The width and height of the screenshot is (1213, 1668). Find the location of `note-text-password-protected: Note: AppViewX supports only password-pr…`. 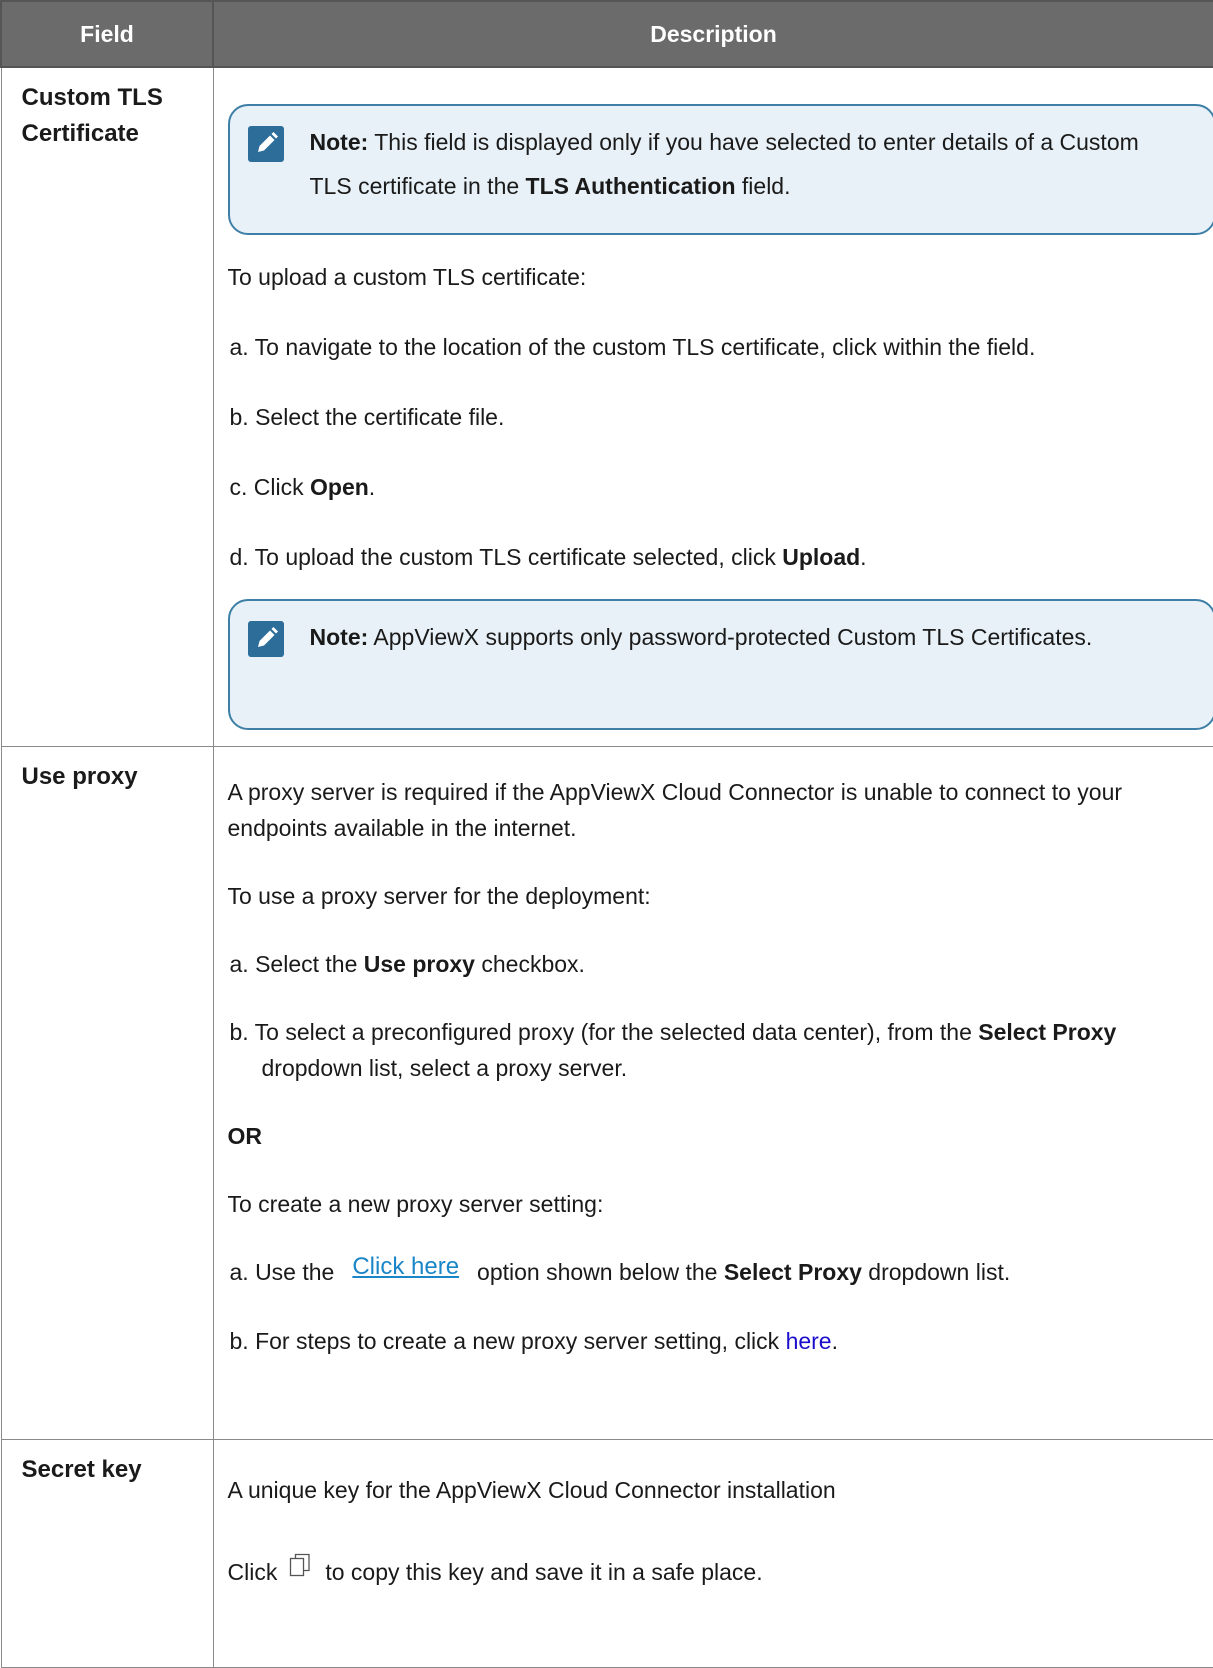

note-text-password-protected: Note: AppViewX supports only password-pr… is located at coordinates (747, 637).